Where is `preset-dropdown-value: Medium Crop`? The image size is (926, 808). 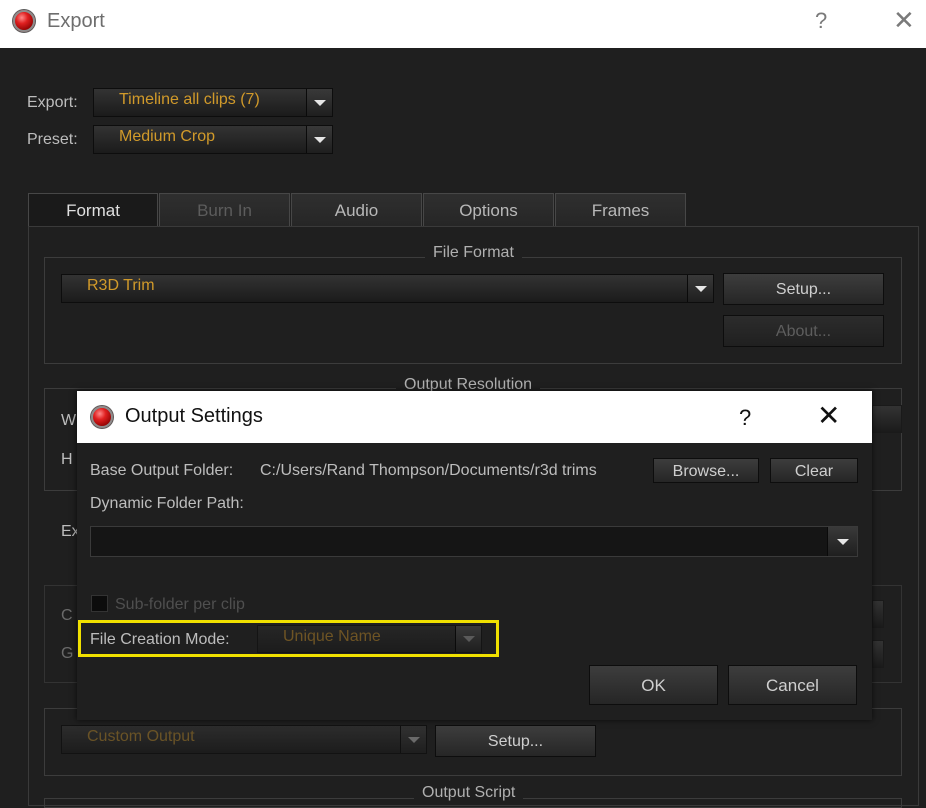 preset-dropdown-value: Medium Crop is located at coordinates (167, 136).